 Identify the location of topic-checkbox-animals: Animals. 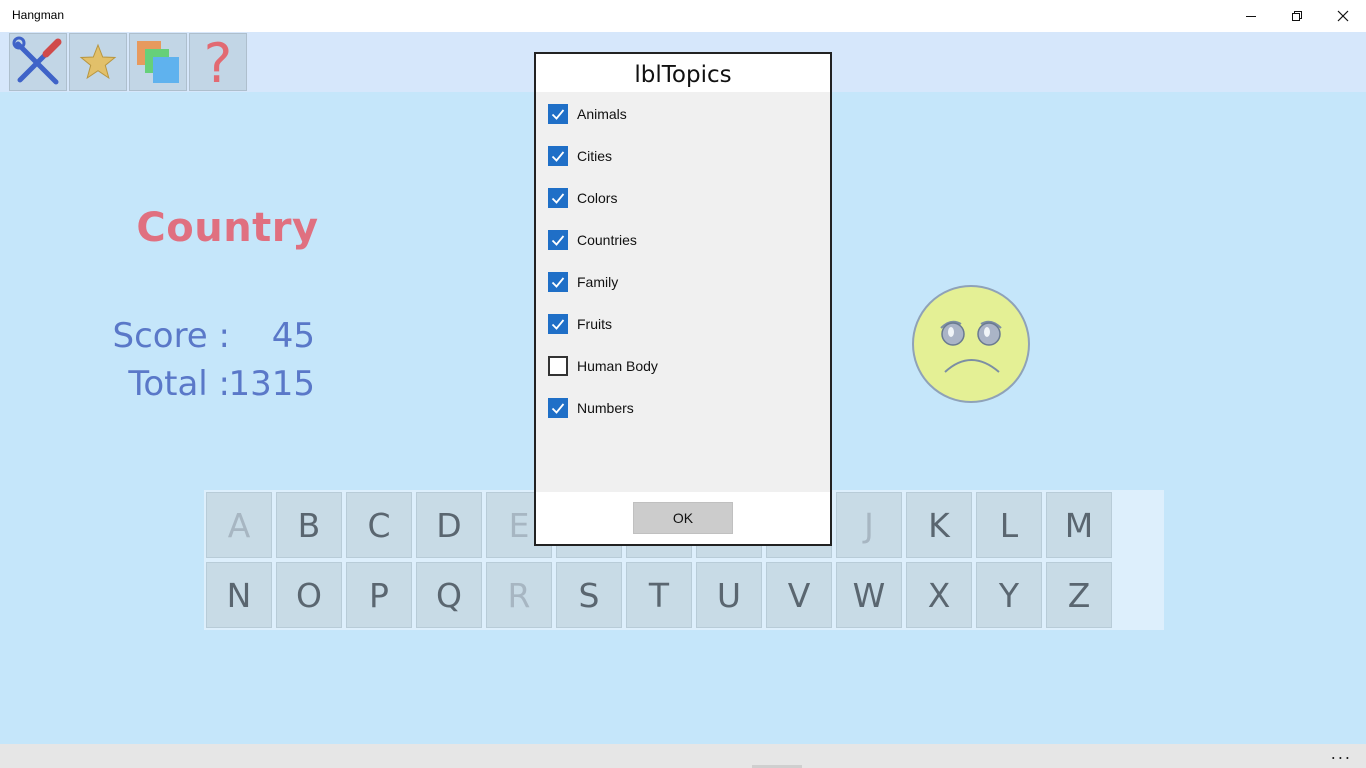
(587, 114).